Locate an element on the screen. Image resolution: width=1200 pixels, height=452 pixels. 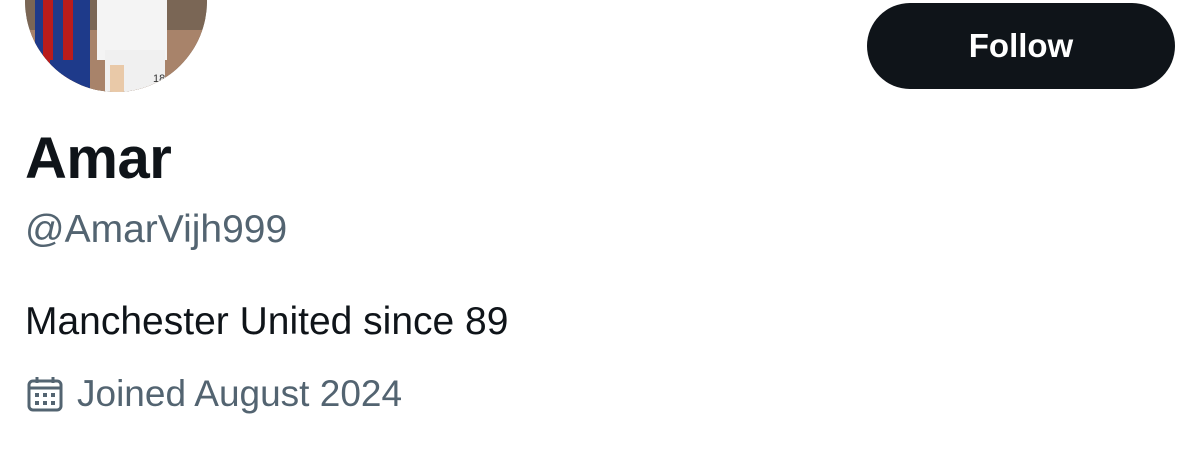
joined-date: Joined August 2024 is located at coordinates (213, 394).